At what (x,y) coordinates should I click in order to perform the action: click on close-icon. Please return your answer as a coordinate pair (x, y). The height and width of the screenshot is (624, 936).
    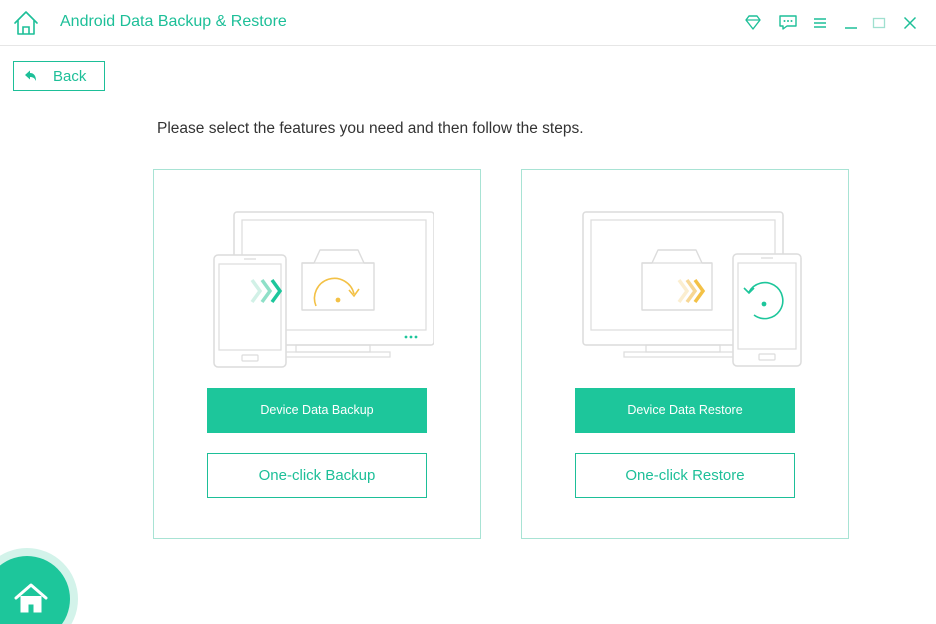
    Looking at the image, I should click on (910, 23).